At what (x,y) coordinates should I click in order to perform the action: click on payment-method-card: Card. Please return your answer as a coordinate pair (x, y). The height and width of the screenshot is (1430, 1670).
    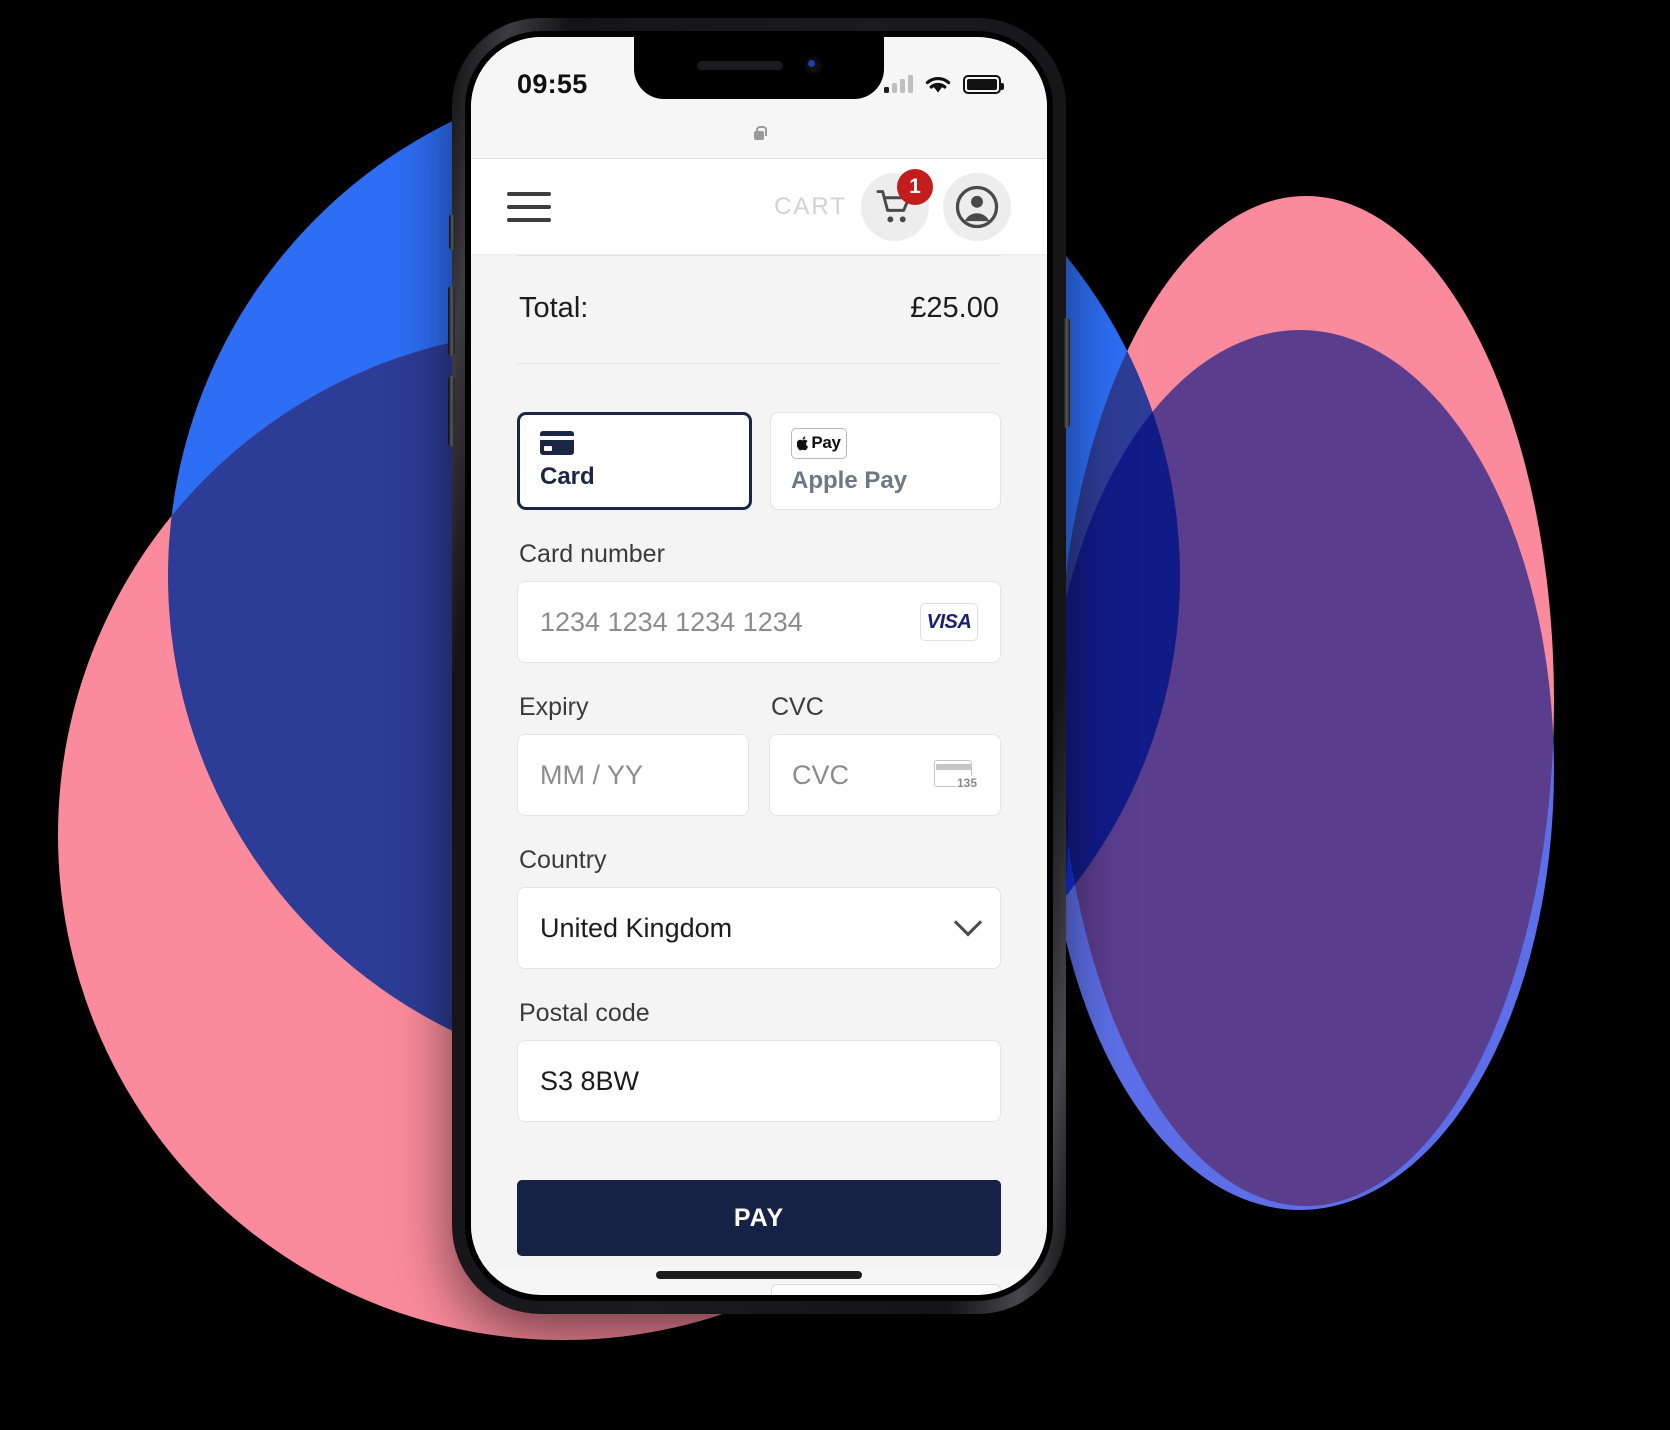
    Looking at the image, I should click on (634, 461).